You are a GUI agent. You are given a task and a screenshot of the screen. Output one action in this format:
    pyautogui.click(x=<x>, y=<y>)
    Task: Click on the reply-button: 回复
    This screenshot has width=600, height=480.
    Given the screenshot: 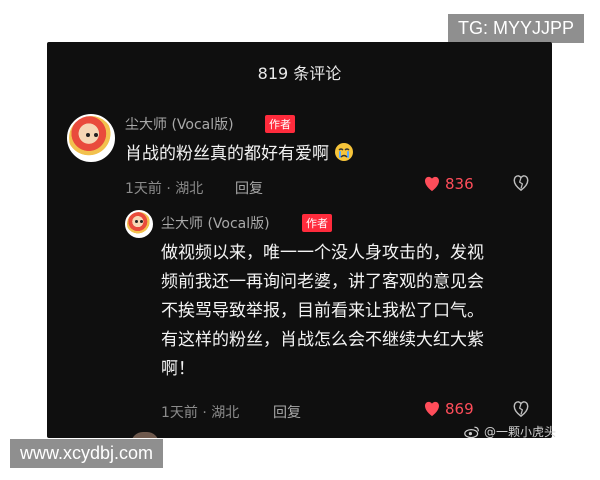 What is the action you would take?
    pyautogui.click(x=287, y=412)
    